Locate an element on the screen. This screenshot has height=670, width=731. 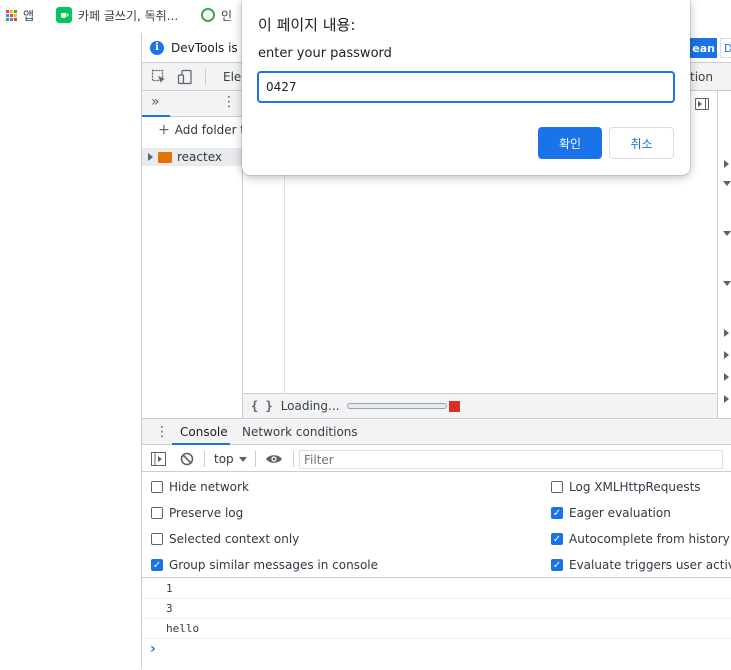
stop-icon is located at coordinates (455, 406).